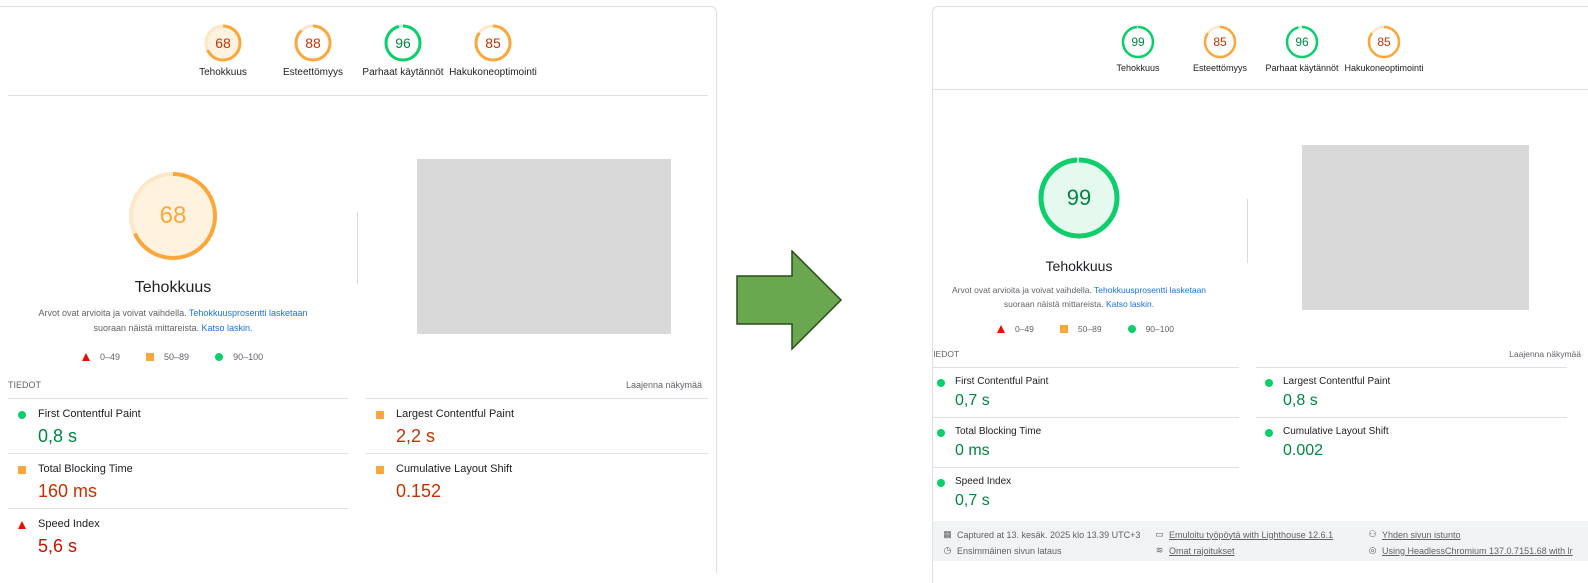 This screenshot has width=1588, height=583. I want to click on timer-icon: ◷, so click(947, 550).